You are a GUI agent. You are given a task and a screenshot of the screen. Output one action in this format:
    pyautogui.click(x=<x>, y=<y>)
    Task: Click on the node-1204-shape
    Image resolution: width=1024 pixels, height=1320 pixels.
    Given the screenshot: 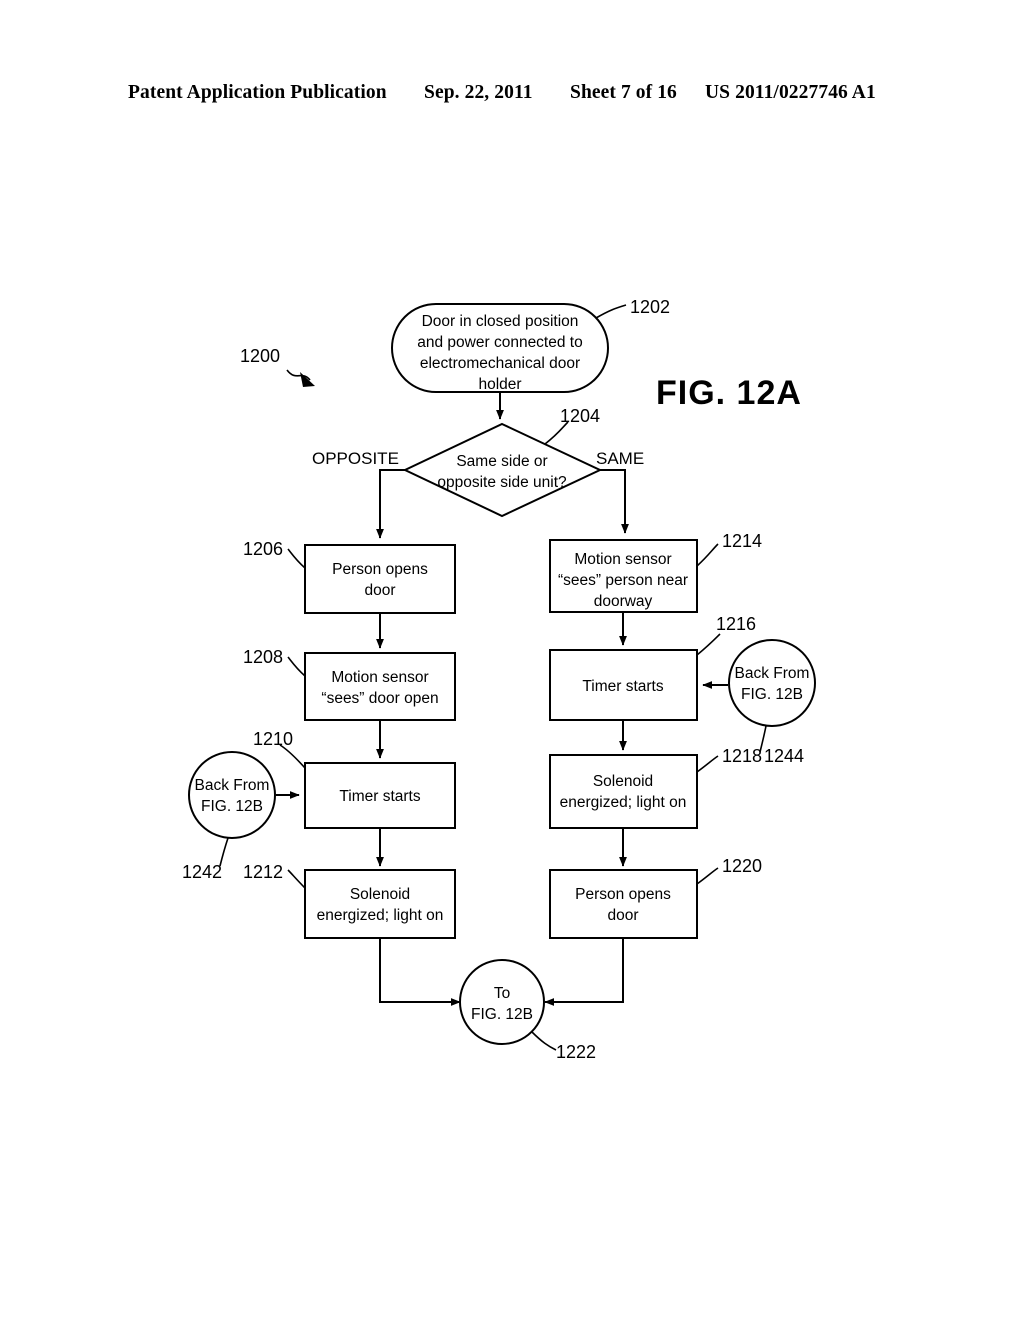 What is the action you would take?
    pyautogui.click(x=502, y=470)
    